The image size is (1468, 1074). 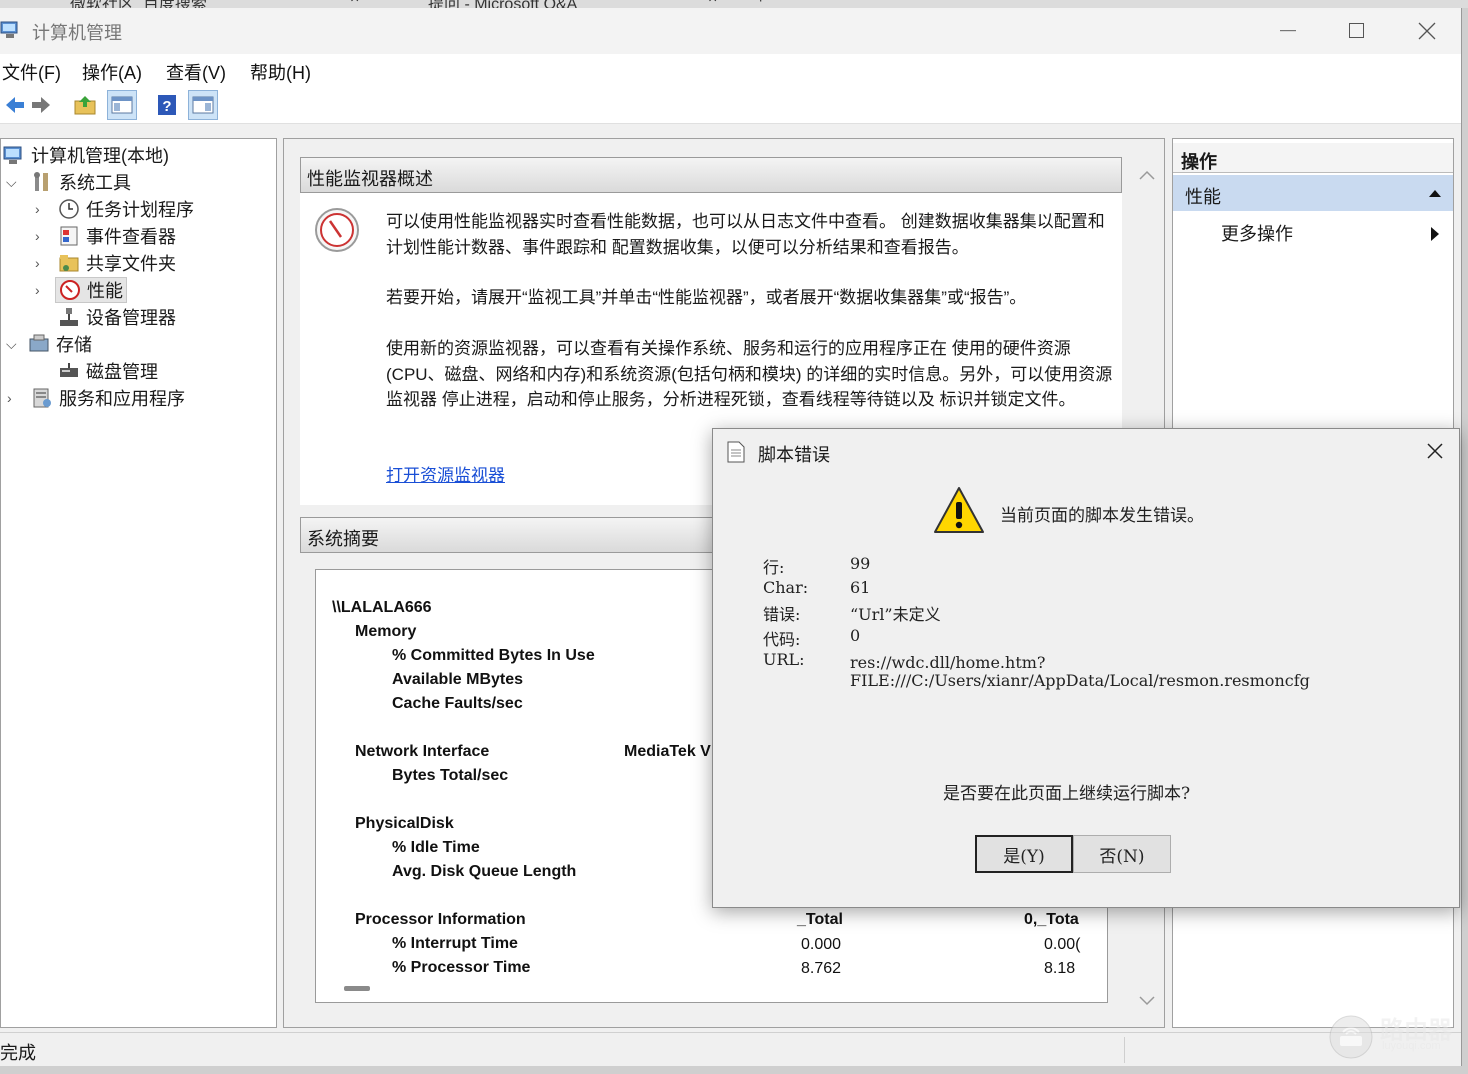 What do you see at coordinates (730, 70) in the screenshot?
I see `menu-bar: 文件(F) 操作(A) 查看(V) 帮助(H)` at bounding box center [730, 70].